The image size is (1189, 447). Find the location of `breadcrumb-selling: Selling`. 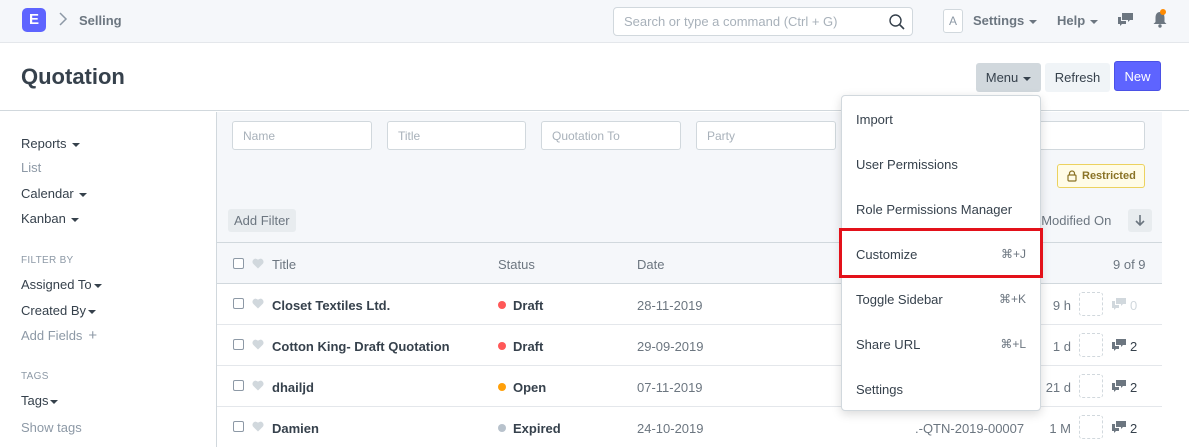

breadcrumb-selling: Selling is located at coordinates (100, 20).